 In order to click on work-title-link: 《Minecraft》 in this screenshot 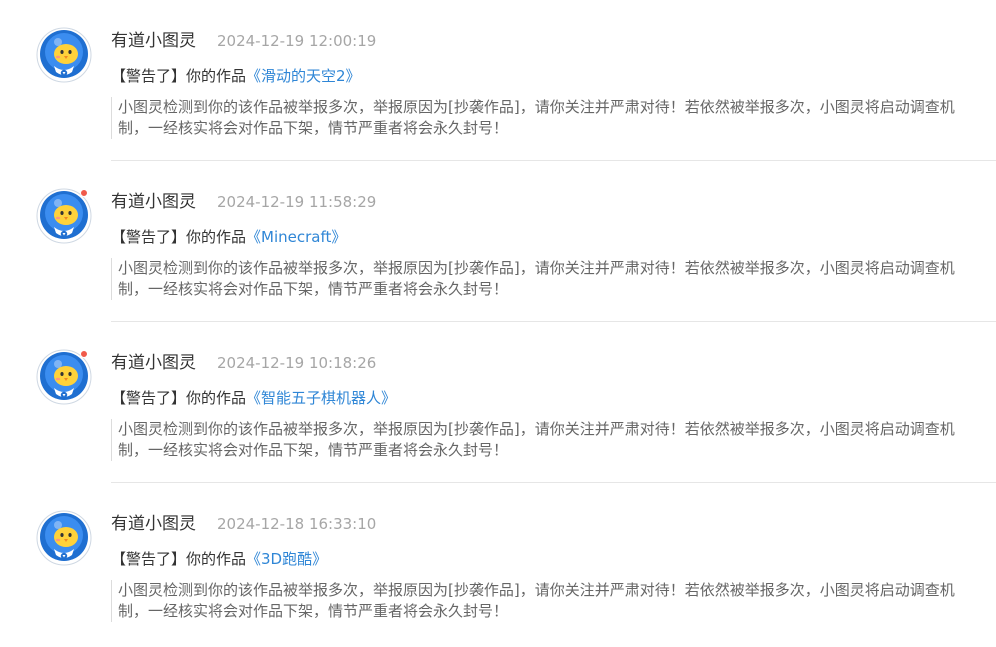, I will do `click(296, 237)`.